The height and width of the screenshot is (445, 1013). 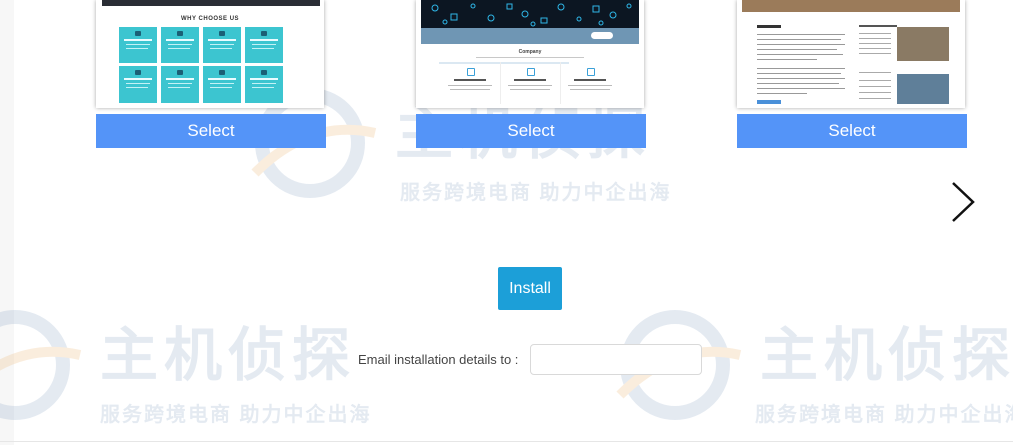 I want to click on select-theme-button-2: Select, so click(x=531, y=131).